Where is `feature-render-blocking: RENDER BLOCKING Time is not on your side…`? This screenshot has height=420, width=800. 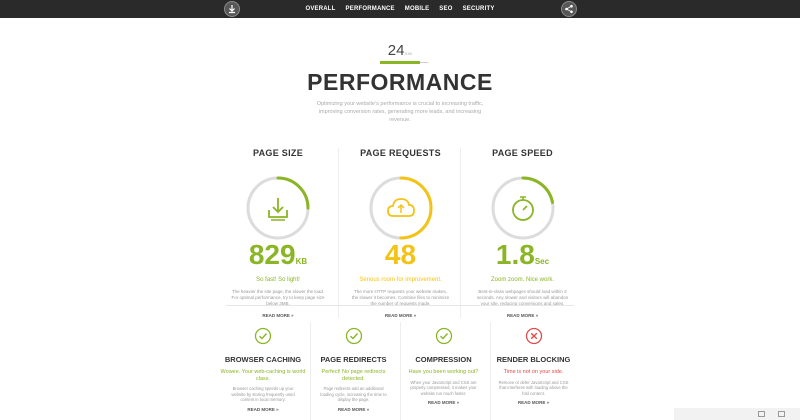 feature-render-blocking: RENDER BLOCKING Time is not on your side… is located at coordinates (533, 371).